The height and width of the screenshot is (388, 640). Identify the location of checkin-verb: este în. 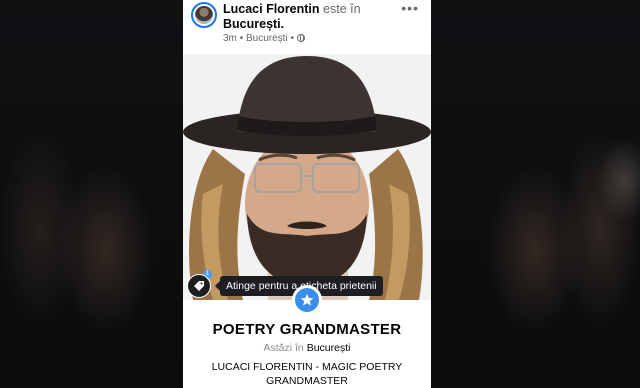
(342, 9).